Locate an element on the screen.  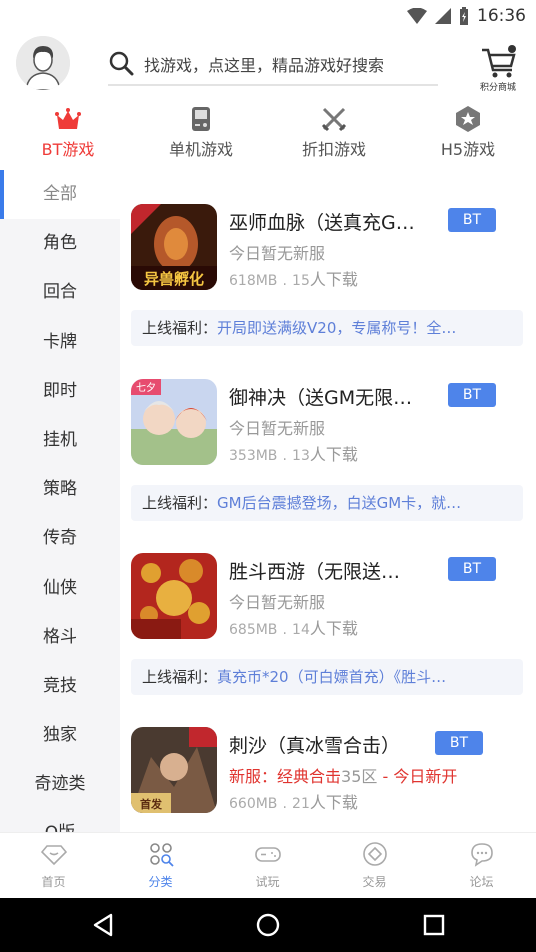
game-icon is located at coordinates (174, 596).